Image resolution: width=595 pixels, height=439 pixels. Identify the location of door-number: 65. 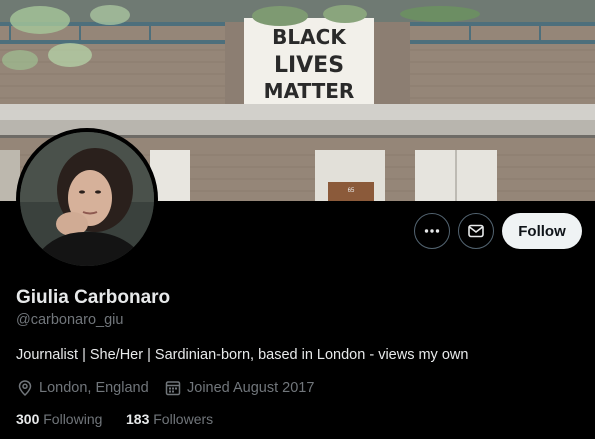
(351, 191).